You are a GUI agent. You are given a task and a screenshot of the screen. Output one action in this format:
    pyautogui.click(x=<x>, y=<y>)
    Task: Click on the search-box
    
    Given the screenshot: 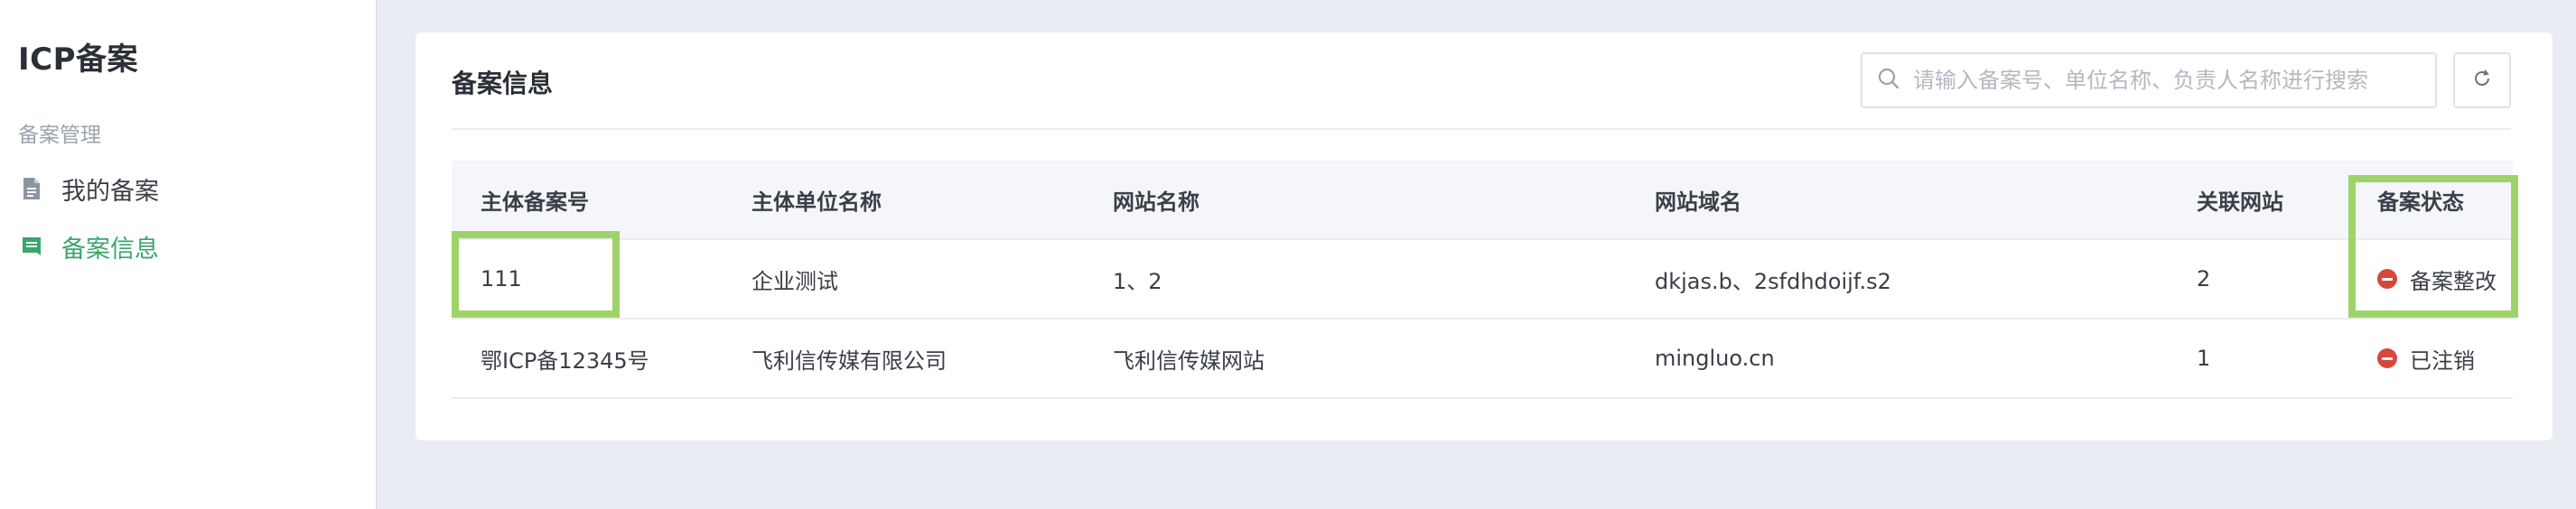 What is the action you would take?
    pyautogui.click(x=2149, y=80)
    